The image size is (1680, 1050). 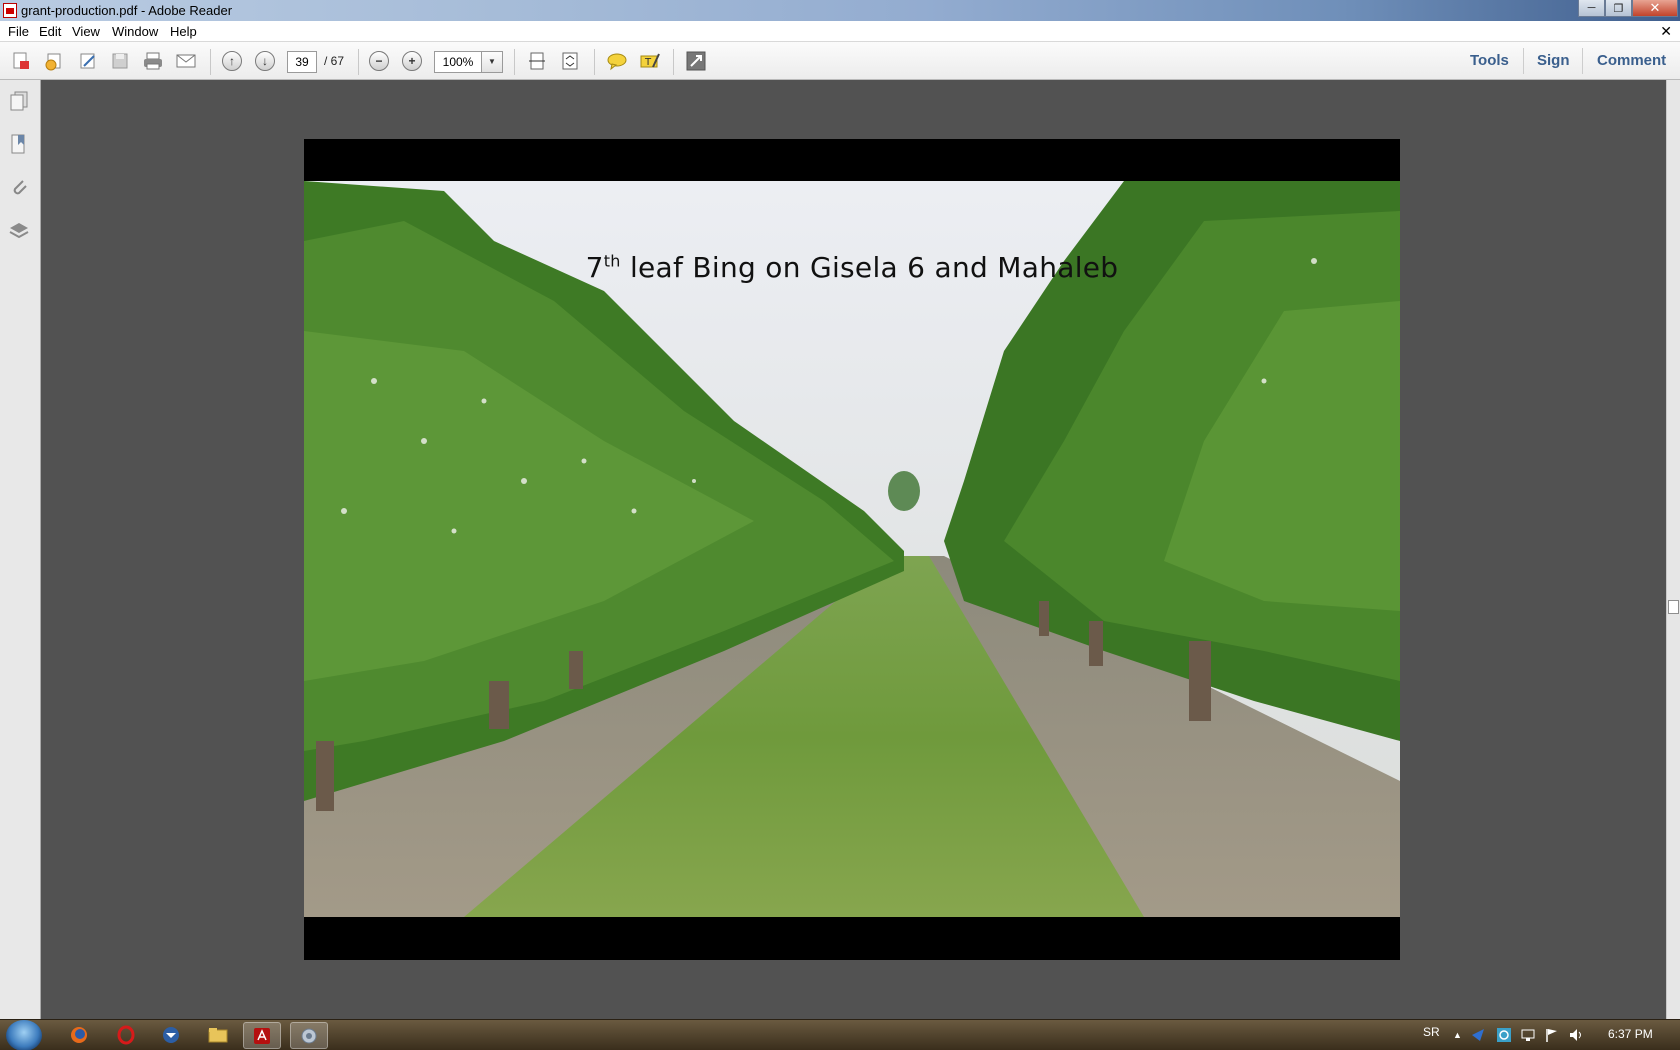 What do you see at coordinates (79, 1035) in the screenshot?
I see `firefox-icon` at bounding box center [79, 1035].